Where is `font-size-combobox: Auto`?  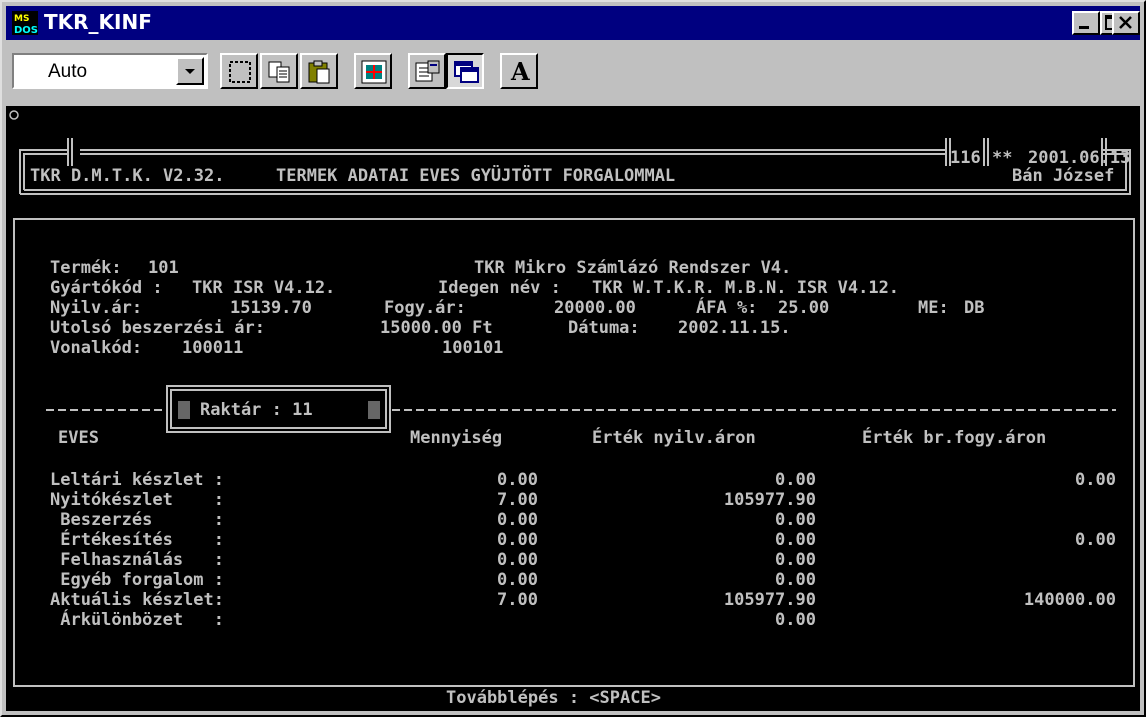 font-size-combobox: Auto is located at coordinates (110, 71).